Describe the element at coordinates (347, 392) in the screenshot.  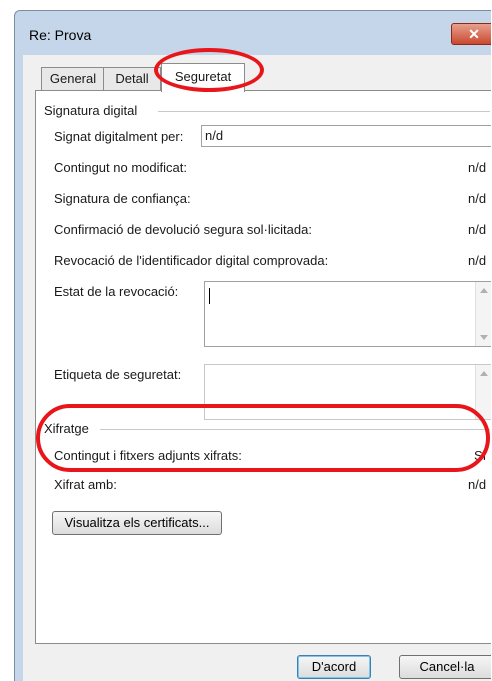
I see `security-label-textarea` at that location.